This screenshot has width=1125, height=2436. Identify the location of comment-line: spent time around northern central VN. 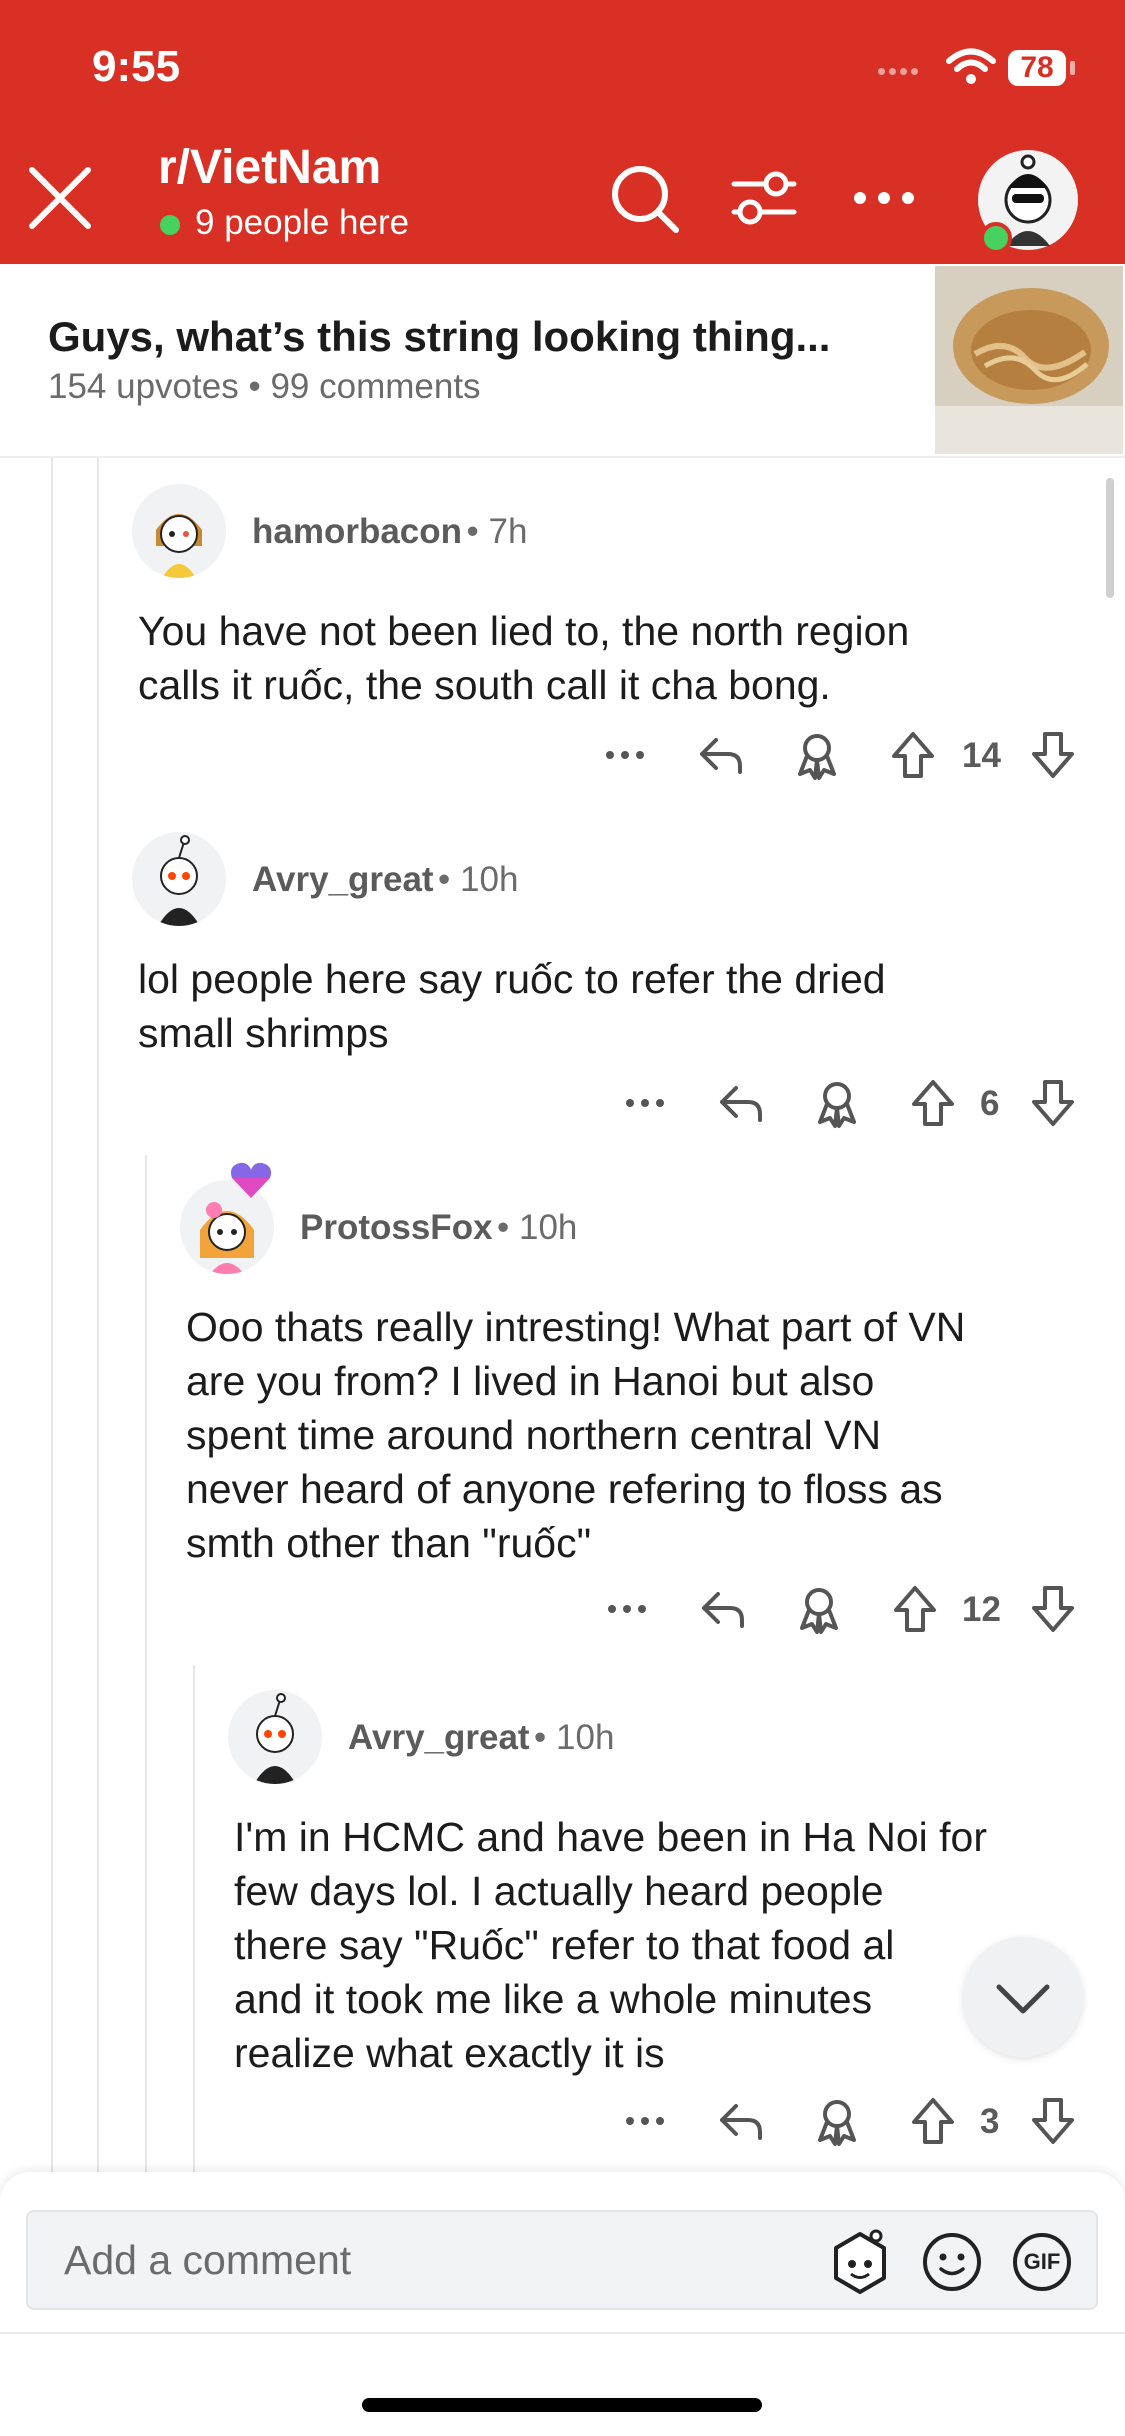
(534, 1435).